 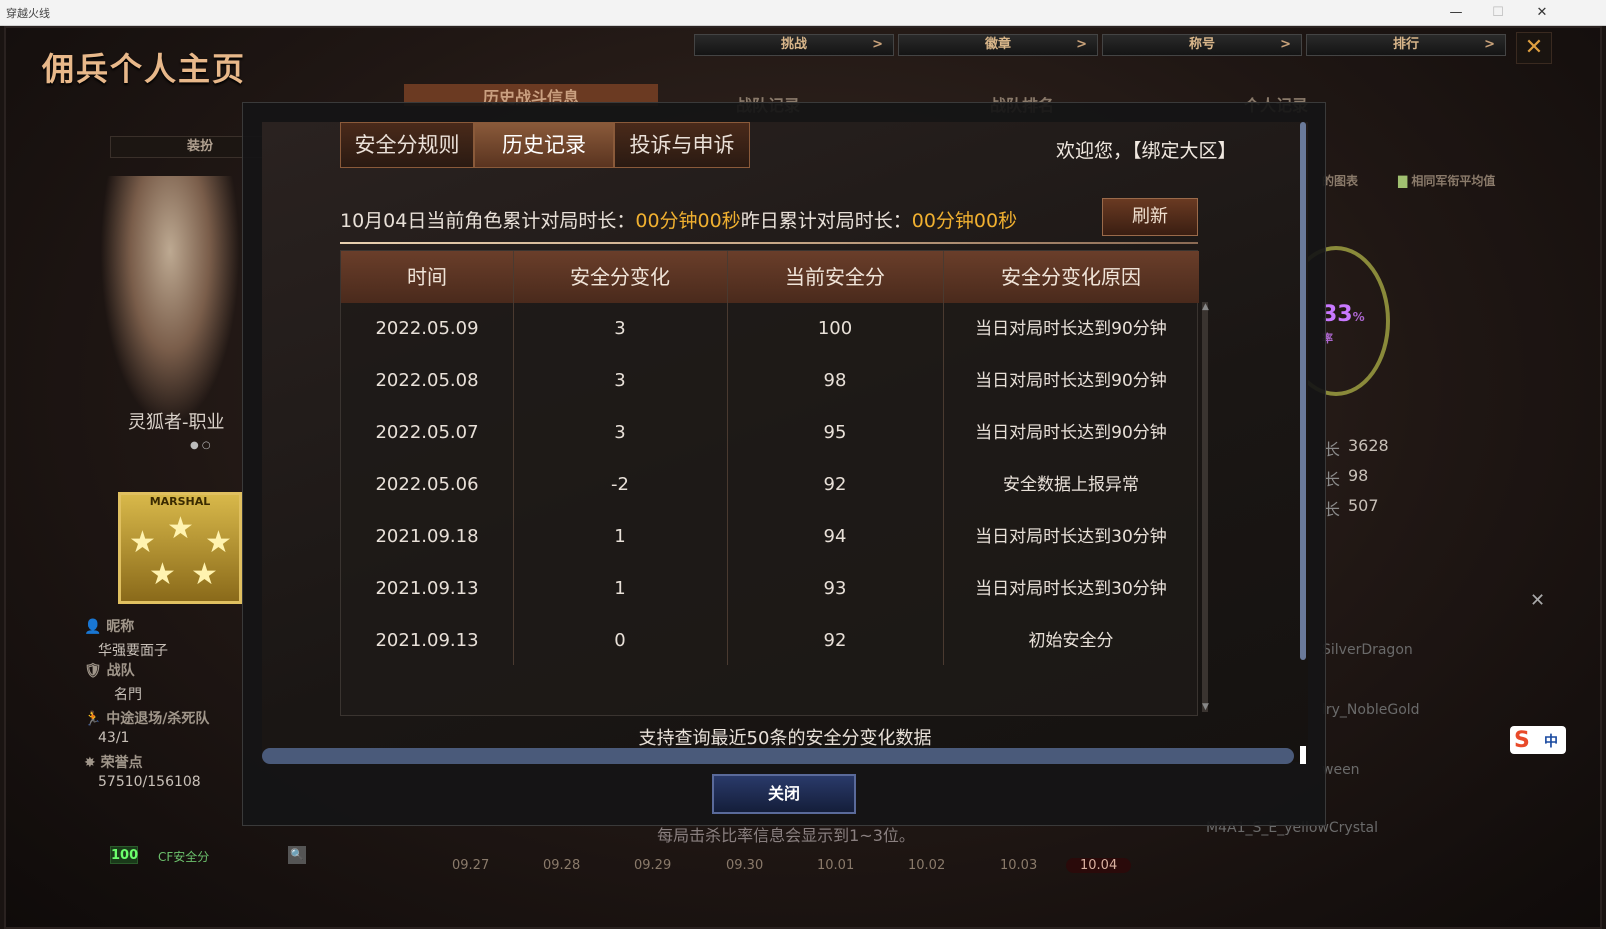 What do you see at coordinates (835, 588) in the screenshot?
I see `cell-current: 93` at bounding box center [835, 588].